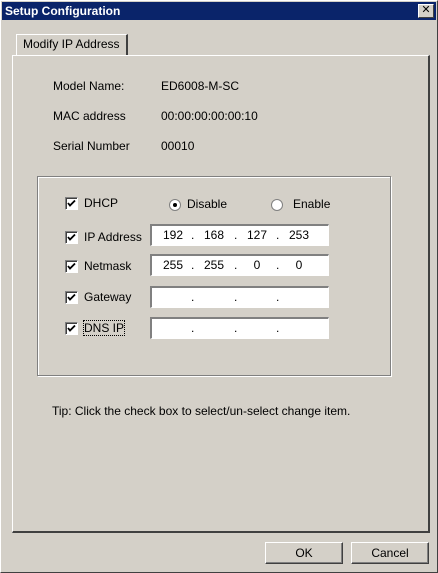  Describe the element at coordinates (214, 265) in the screenshot. I see `netmask-octet-2: 255` at that location.